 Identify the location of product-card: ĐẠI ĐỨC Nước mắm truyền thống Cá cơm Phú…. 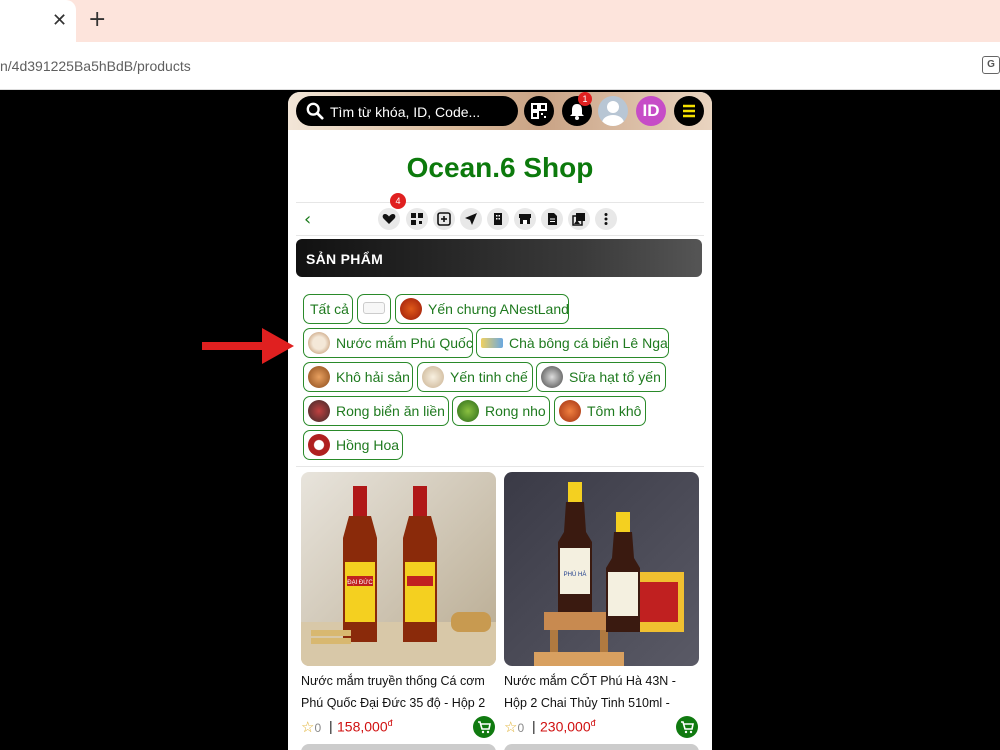
(398, 605).